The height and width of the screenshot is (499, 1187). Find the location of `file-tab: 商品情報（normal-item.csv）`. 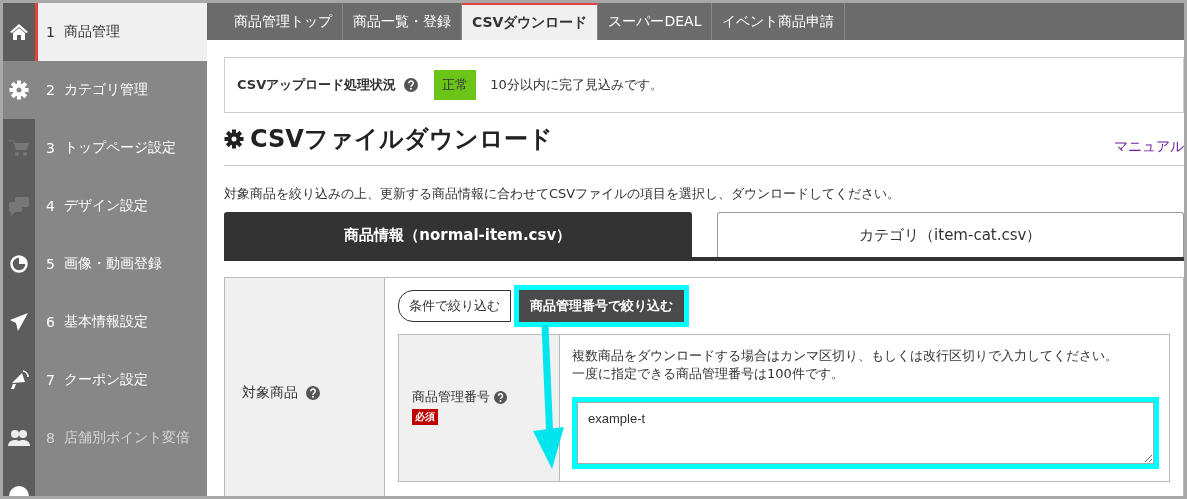

file-tab: 商品情報（normal-item.csv） is located at coordinates (458, 234).